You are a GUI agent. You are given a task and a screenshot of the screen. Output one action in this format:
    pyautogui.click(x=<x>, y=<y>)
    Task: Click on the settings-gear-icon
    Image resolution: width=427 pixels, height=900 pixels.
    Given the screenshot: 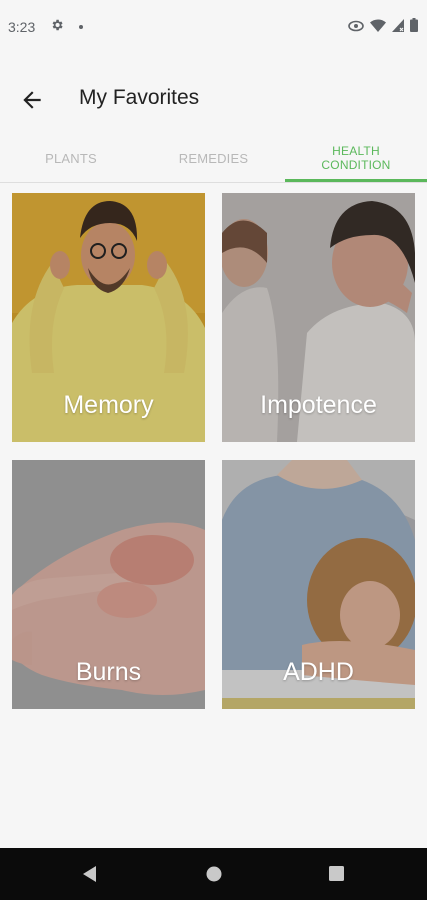 What is the action you would take?
    pyautogui.click(x=57, y=26)
    